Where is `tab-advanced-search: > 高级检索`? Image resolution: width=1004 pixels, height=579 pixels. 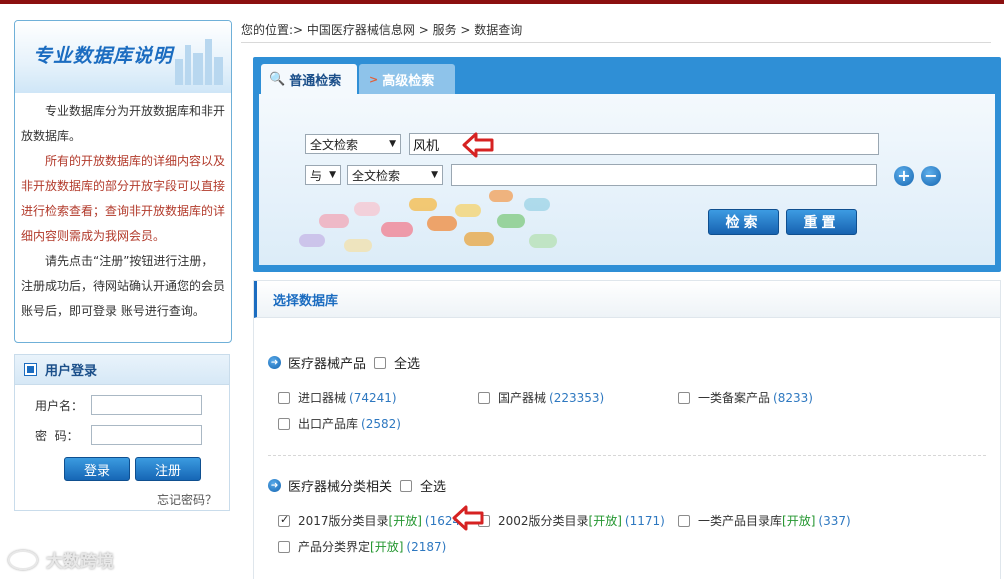 tab-advanced-search: > 高级检索 is located at coordinates (407, 79).